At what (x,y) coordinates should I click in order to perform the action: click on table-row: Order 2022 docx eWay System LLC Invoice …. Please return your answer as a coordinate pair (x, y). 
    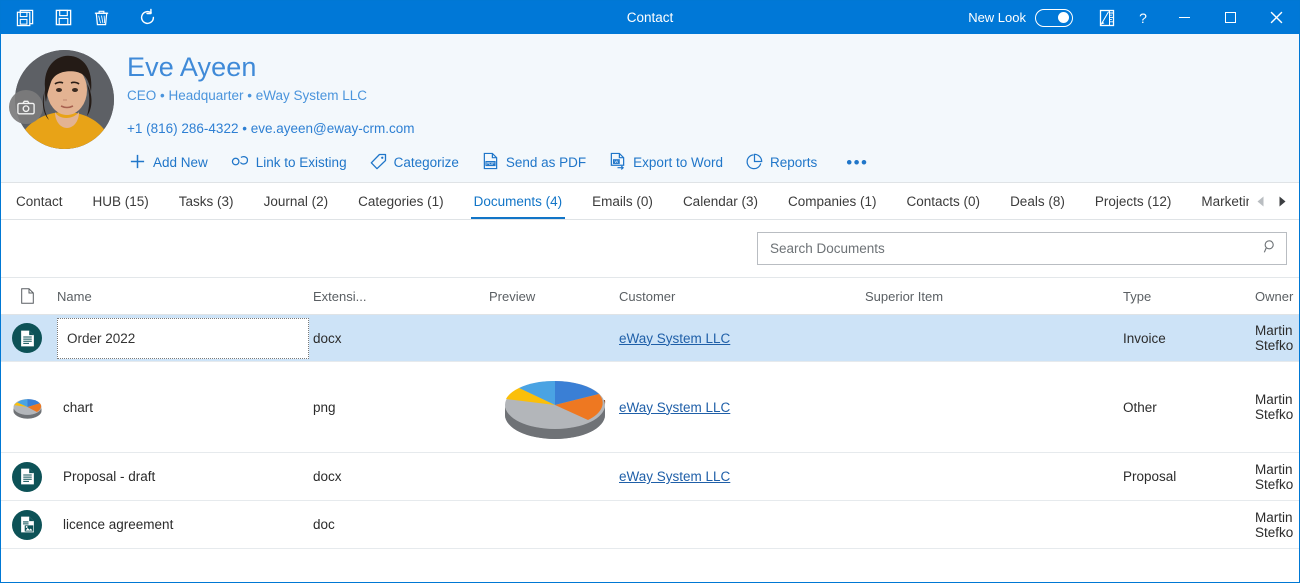
    Looking at the image, I should click on (650, 338).